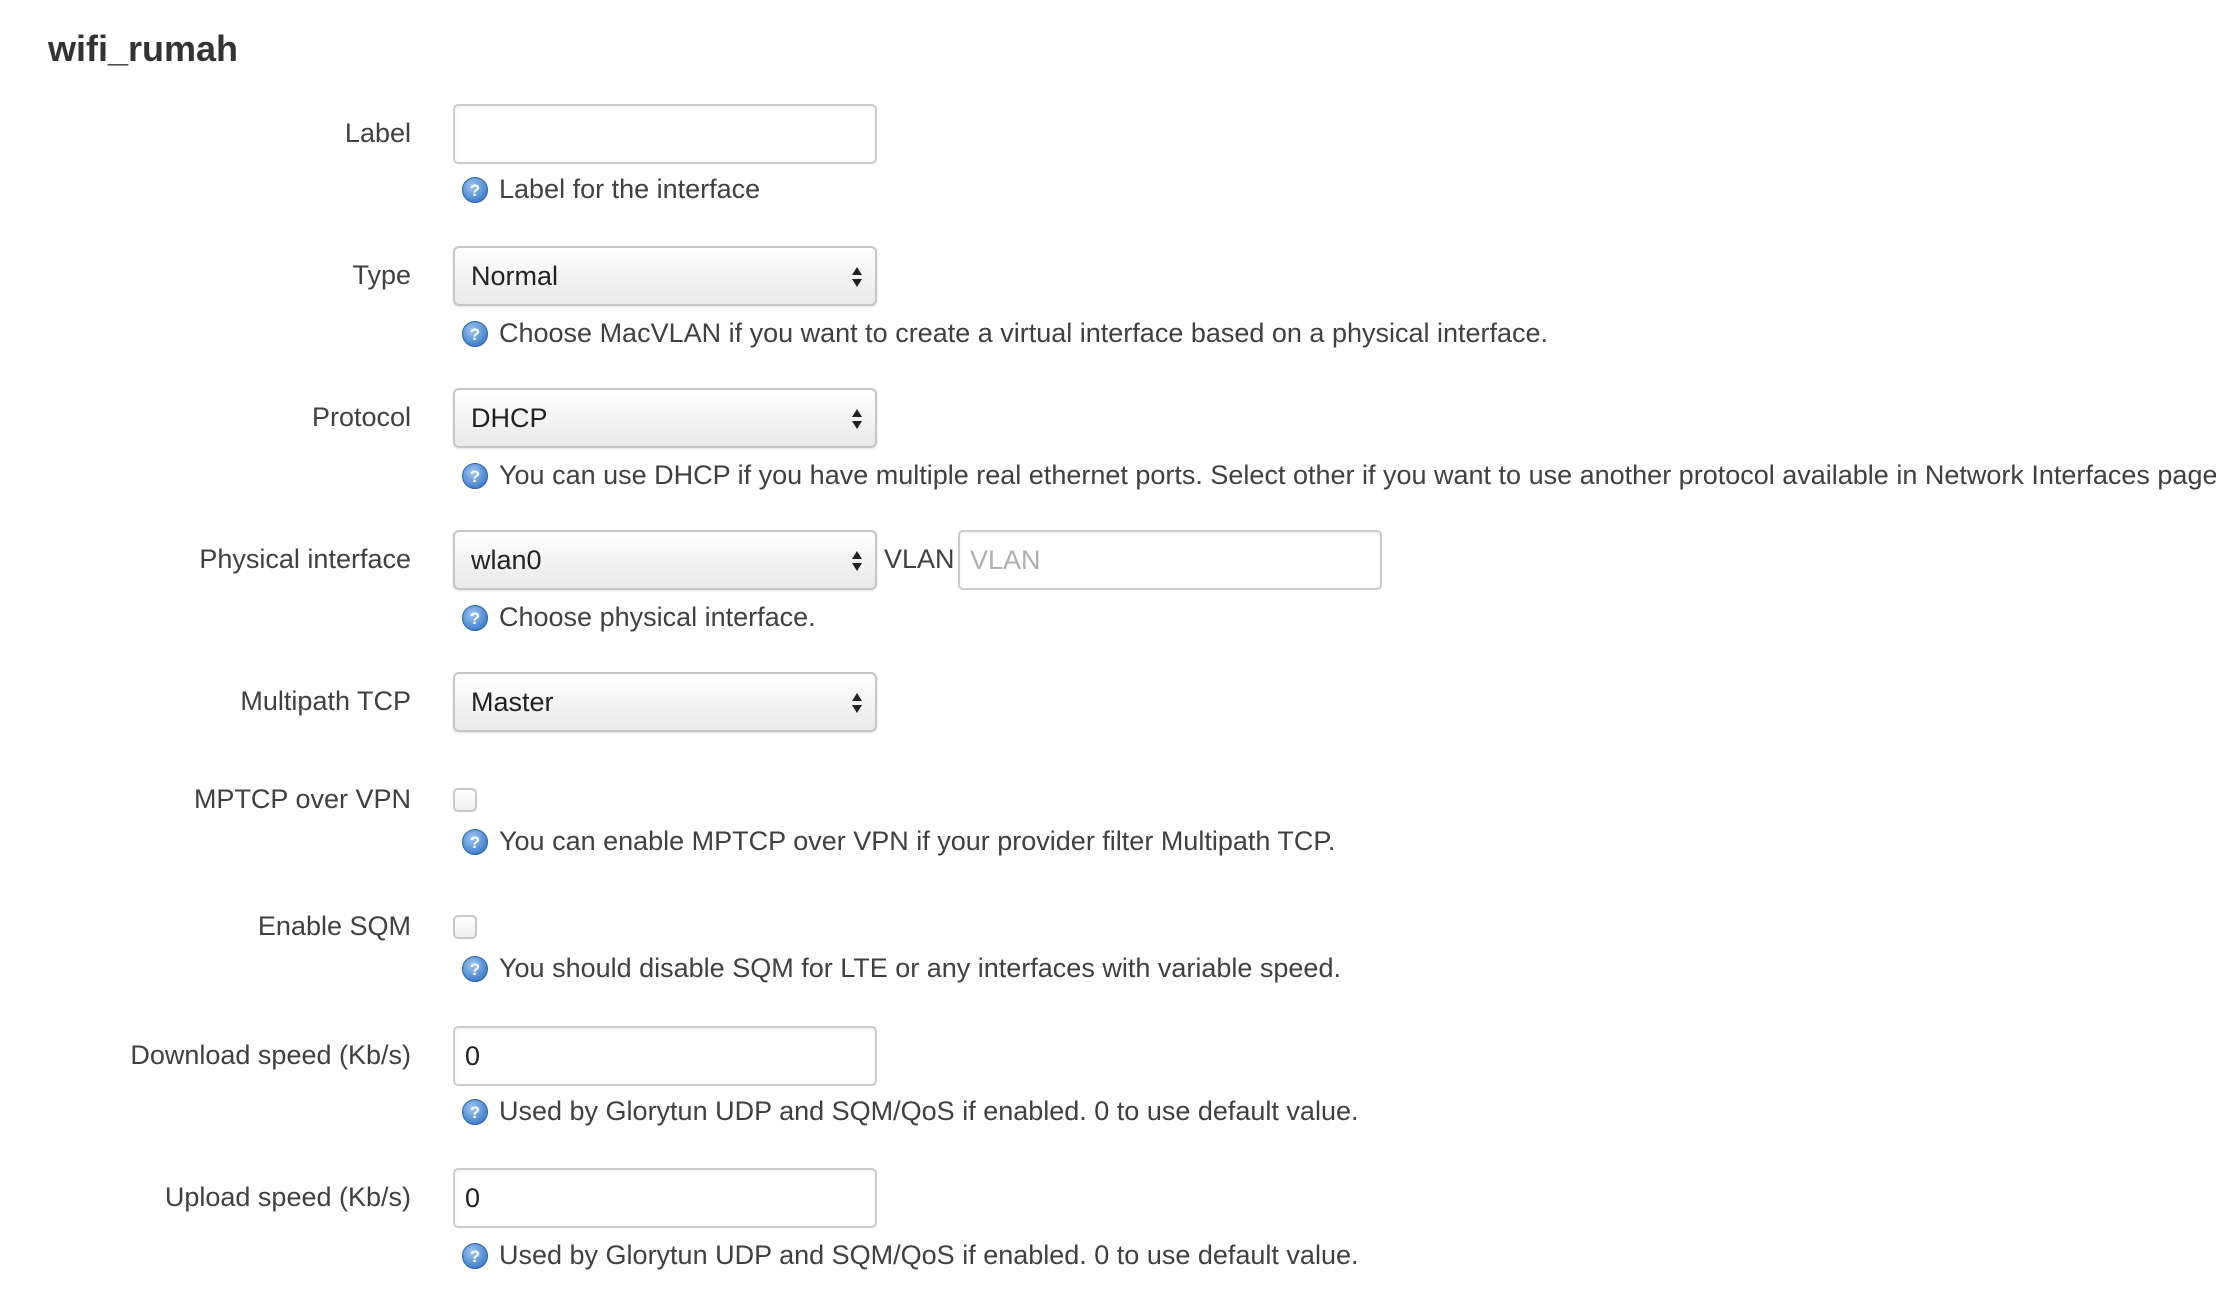 The image size is (2216, 1292). What do you see at coordinates (919, 559) in the screenshot?
I see `vlan-label: VLAN` at bounding box center [919, 559].